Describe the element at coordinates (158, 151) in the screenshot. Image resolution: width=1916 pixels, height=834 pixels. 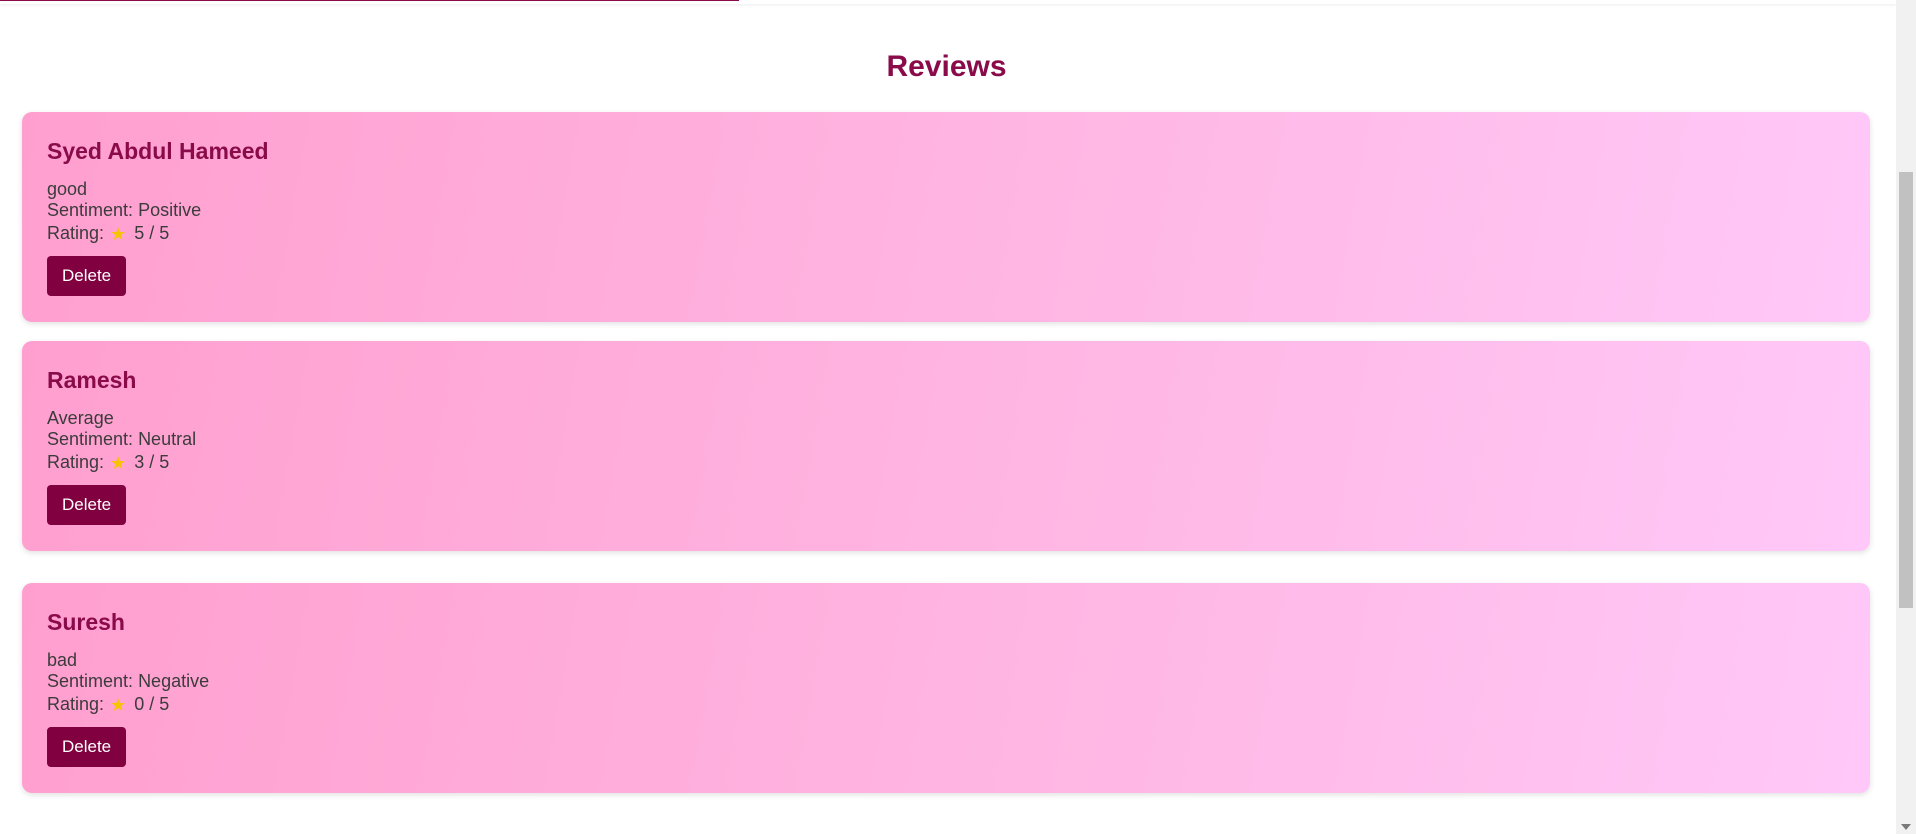
I see `reviewer-name: Syed Abdul Hameed` at that location.